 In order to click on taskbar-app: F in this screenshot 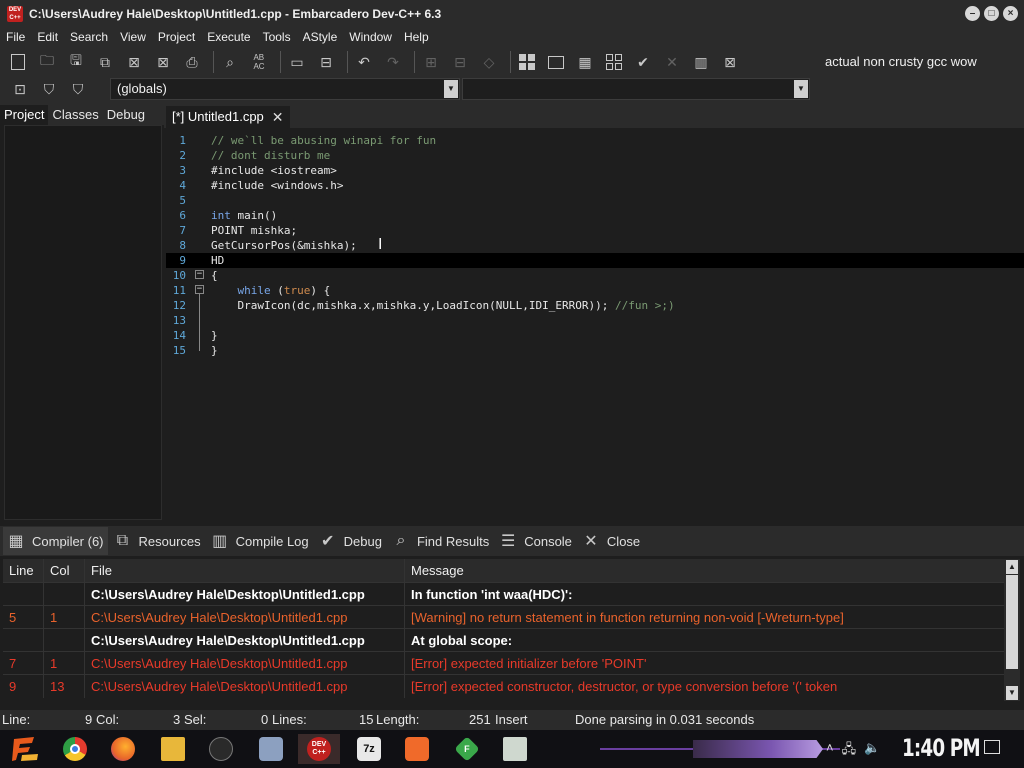, I will do `click(467, 749)`.